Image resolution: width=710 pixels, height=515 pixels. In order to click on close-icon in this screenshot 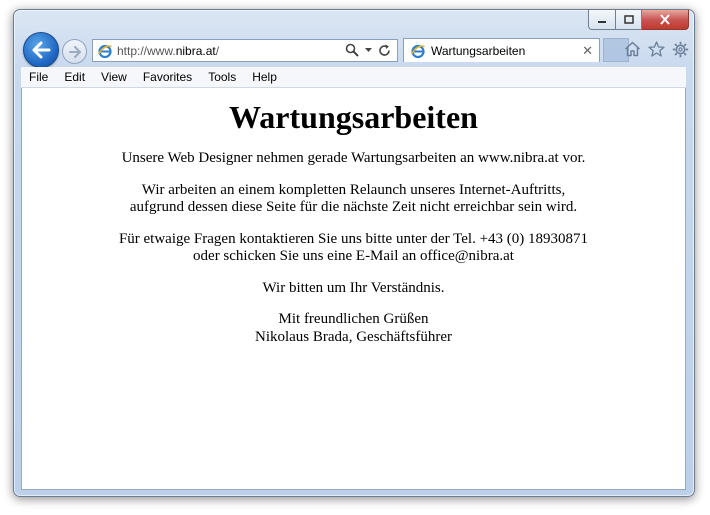, I will do `click(665, 19)`.